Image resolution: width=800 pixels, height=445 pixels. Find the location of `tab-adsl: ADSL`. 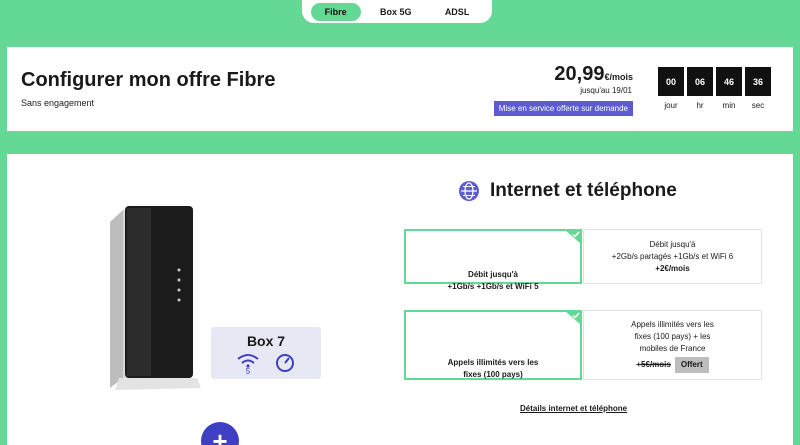

tab-adsl: ADSL is located at coordinates (457, 12).